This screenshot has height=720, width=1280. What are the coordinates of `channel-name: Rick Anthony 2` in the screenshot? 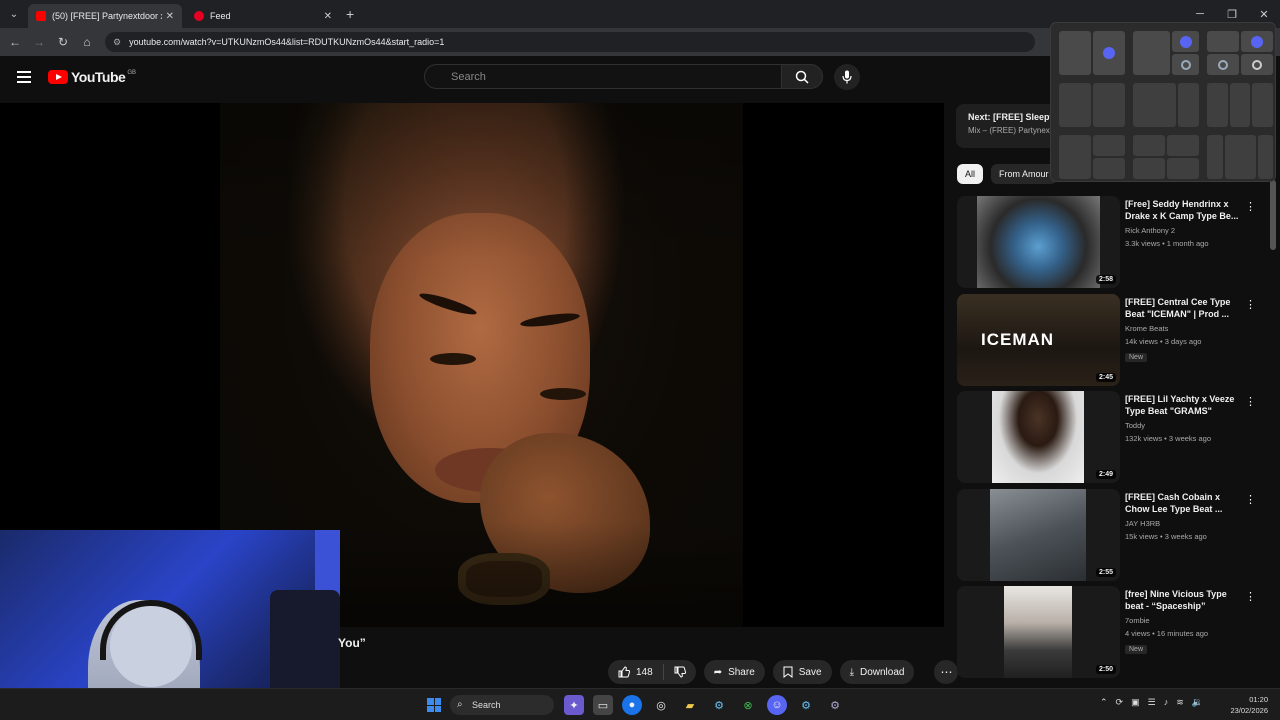 It's located at (1184, 230).